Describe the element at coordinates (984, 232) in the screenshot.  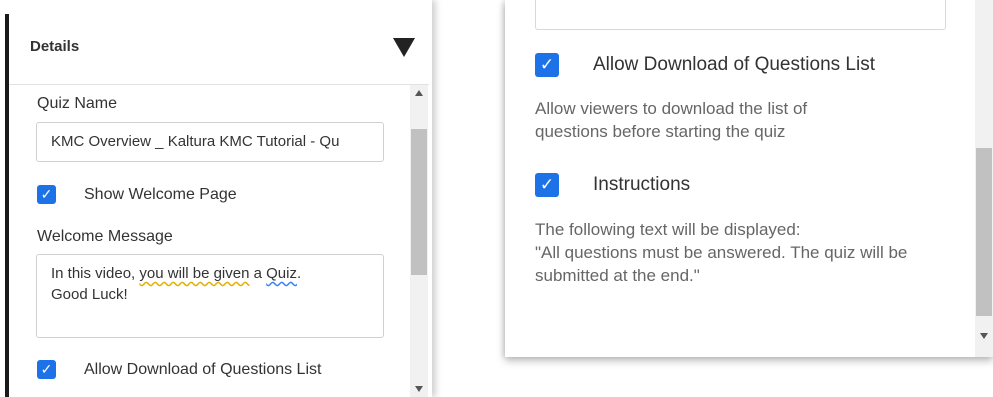
I see `right-scrollbar-thumb` at that location.